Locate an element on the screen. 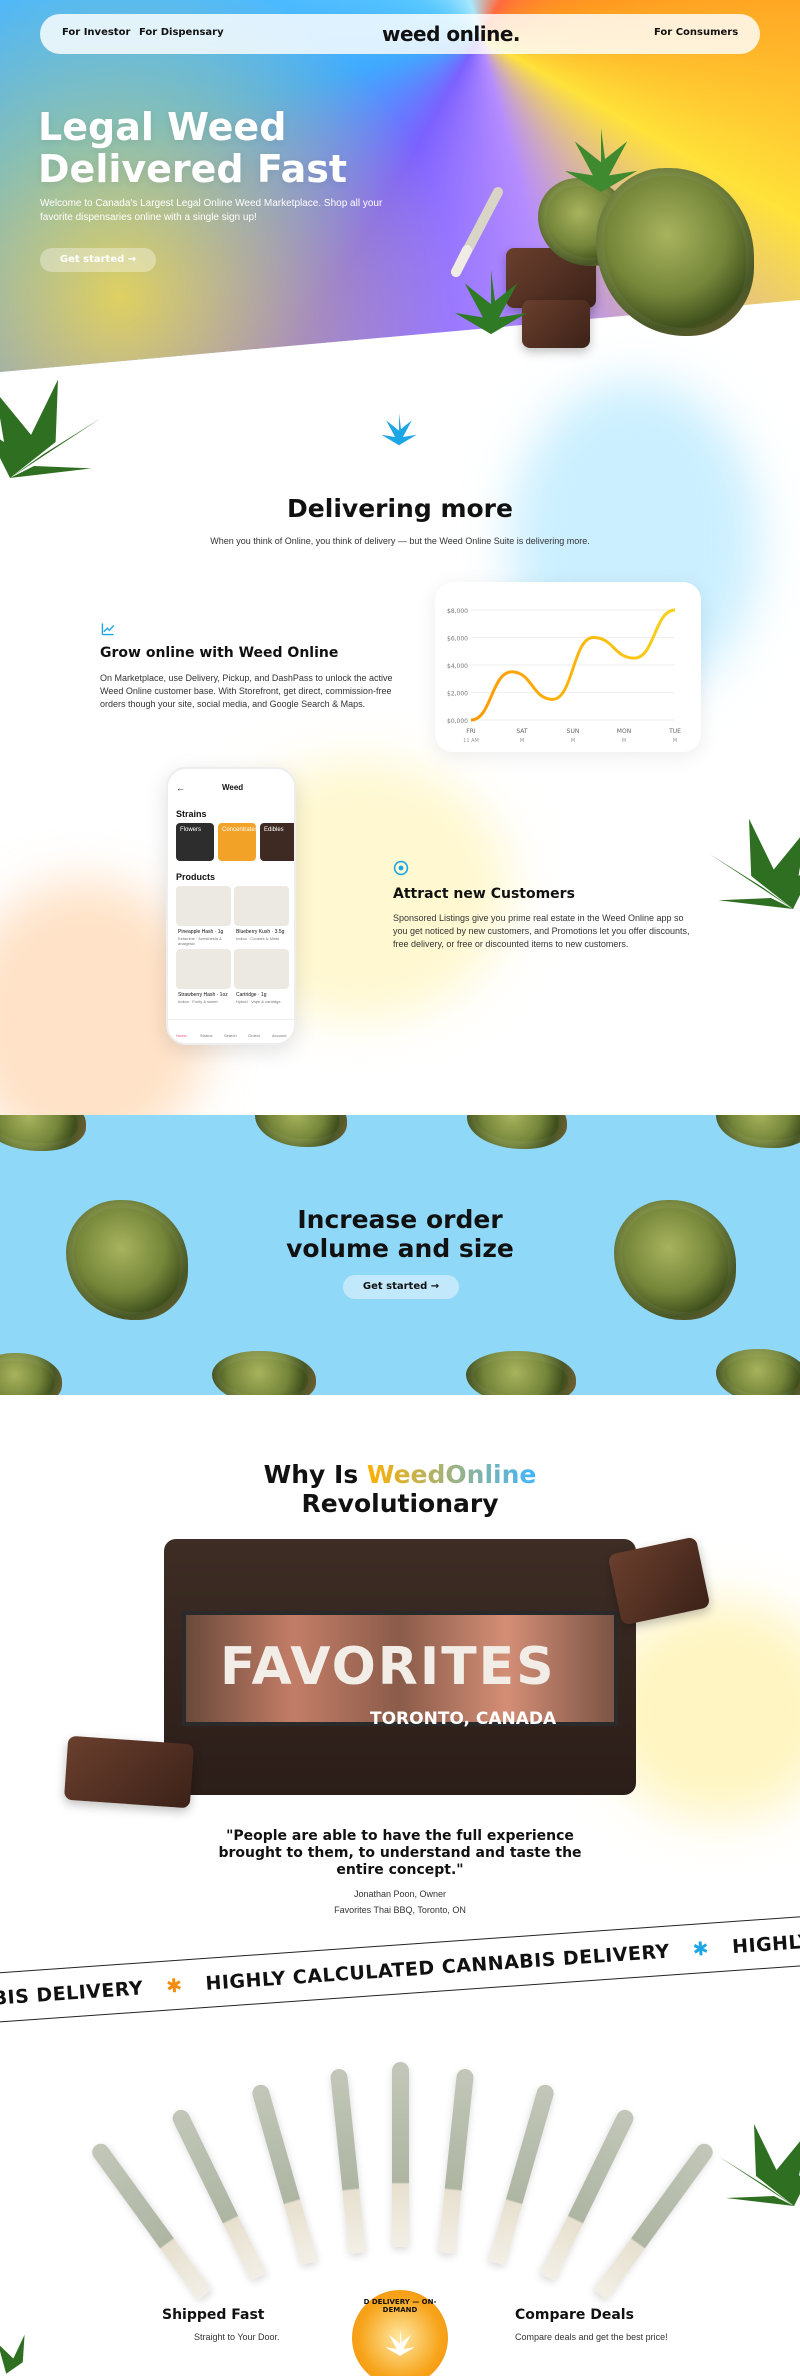 Image resolution: width=800 pixels, height=2376 pixels. ribbon-text: NABIS DELIVERY is located at coordinates (72, 1995).